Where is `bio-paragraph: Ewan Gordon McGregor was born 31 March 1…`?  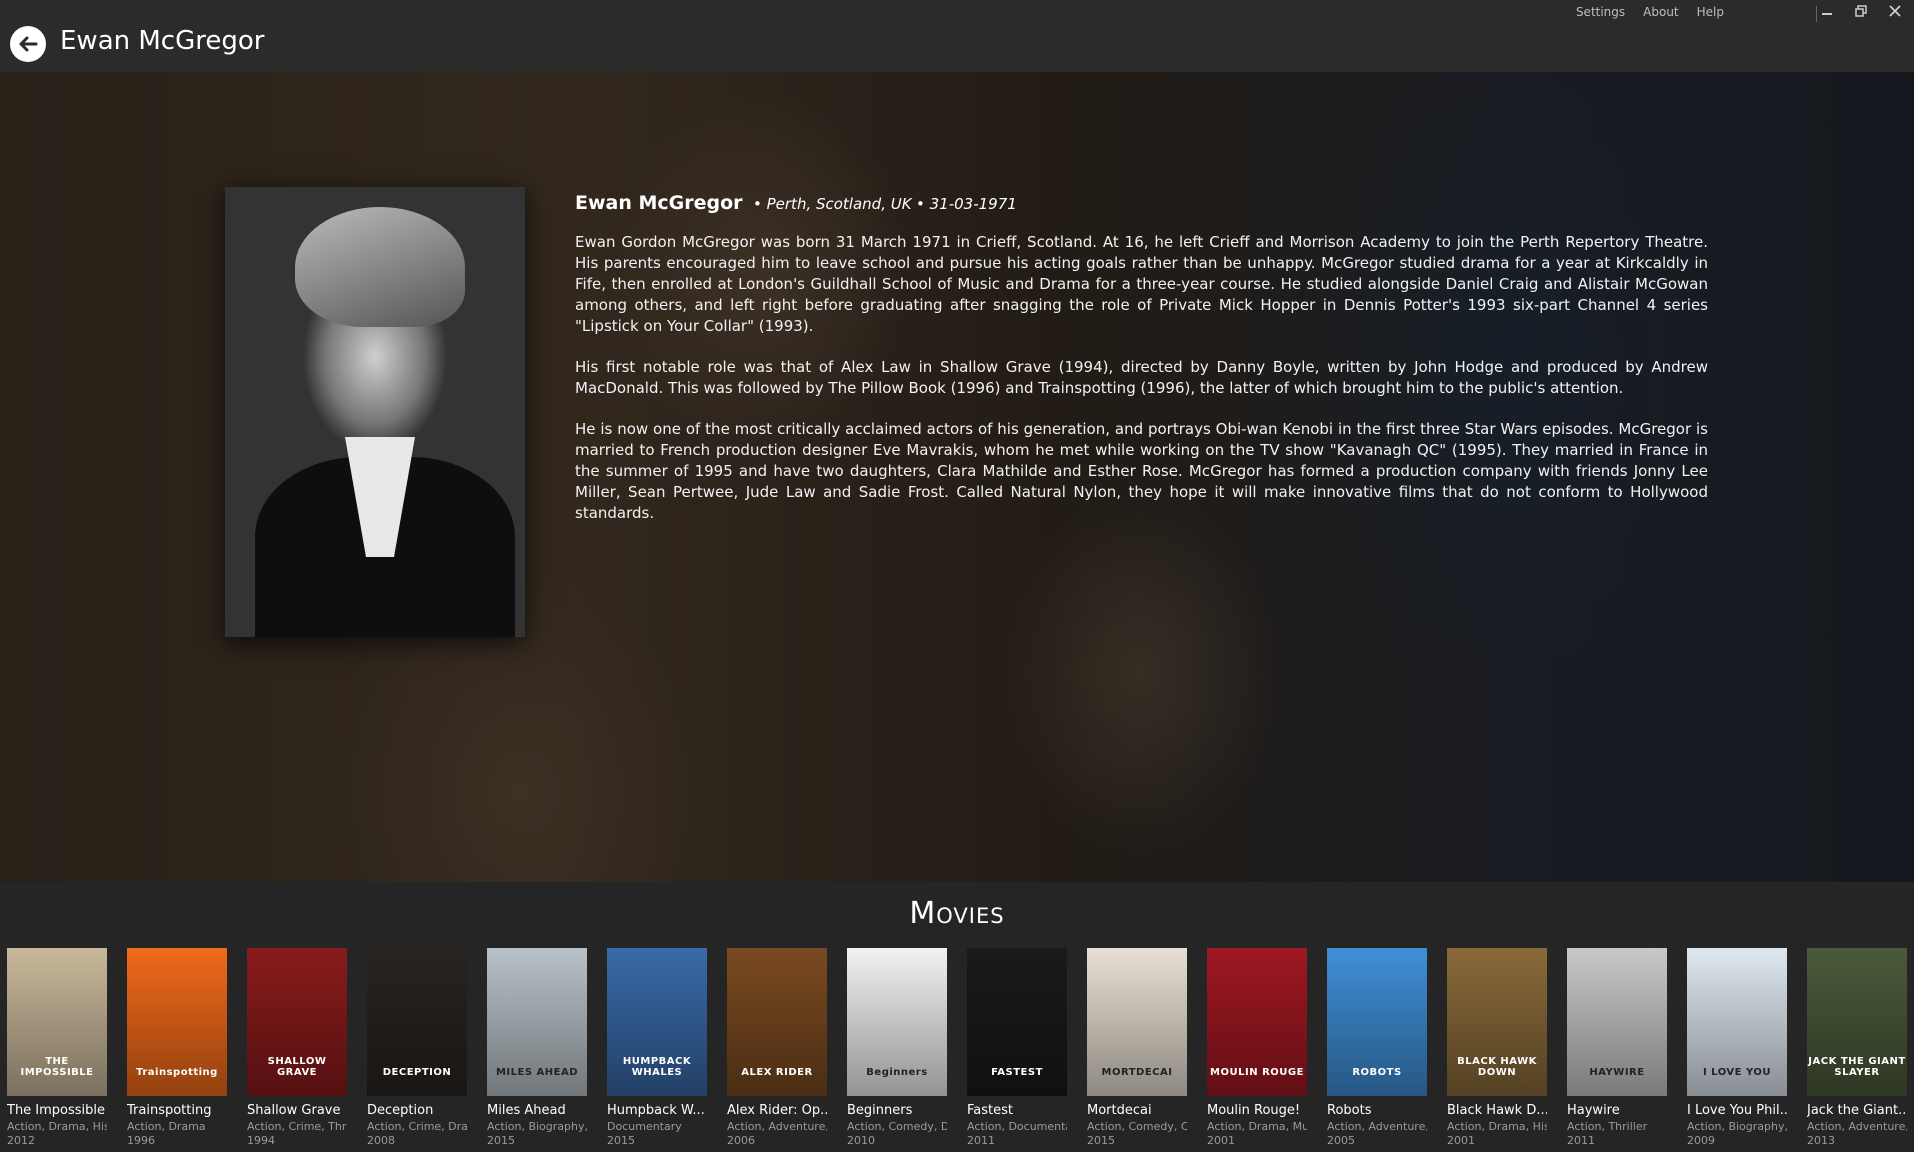
bio-paragraph: Ewan Gordon McGregor was born 31 March 1… is located at coordinates (1141, 284).